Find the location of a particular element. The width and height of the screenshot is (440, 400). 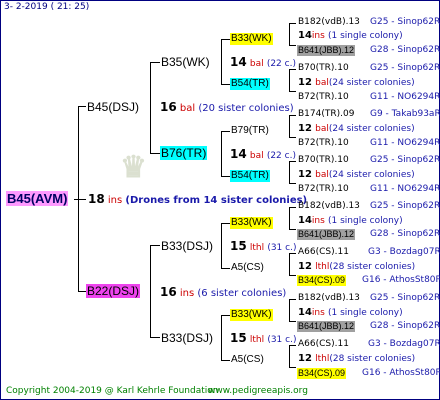

gen4-mid-7: 12 lthl(28 sister colonies) is located at coordinates (356, 359).